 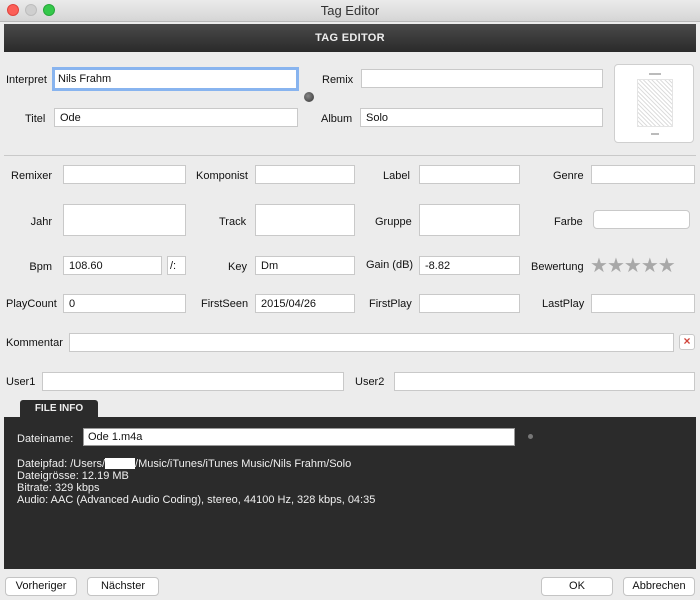 I want to click on firstplay-input, so click(x=469, y=303).